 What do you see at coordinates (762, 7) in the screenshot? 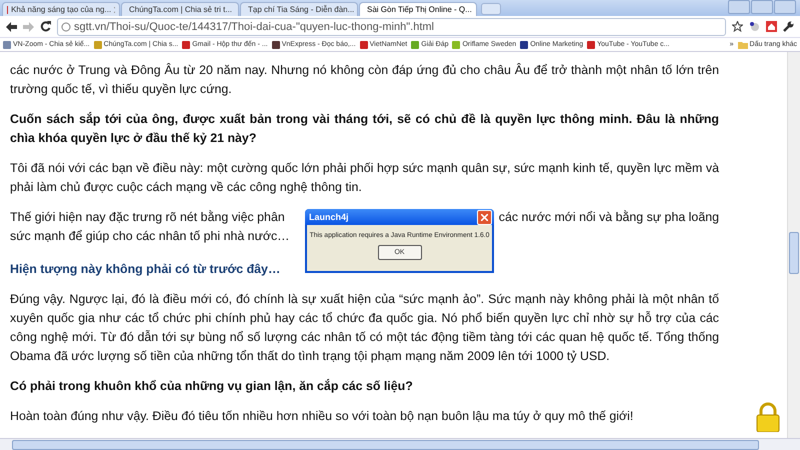
I see `maximize-button` at bounding box center [762, 7].